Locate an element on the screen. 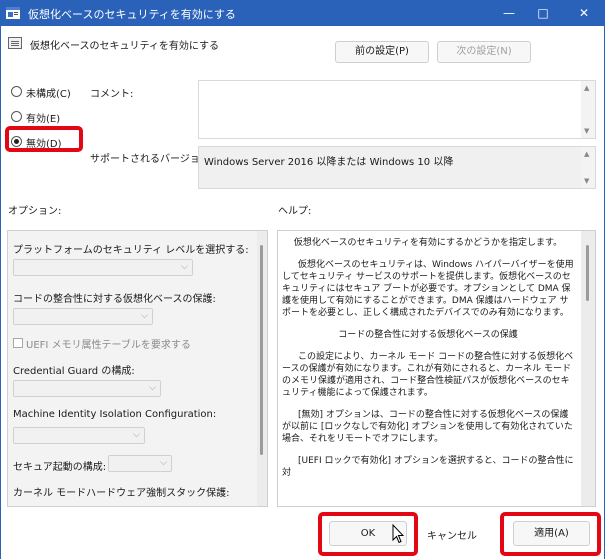  radio-label: 有効(E) is located at coordinates (43, 119).